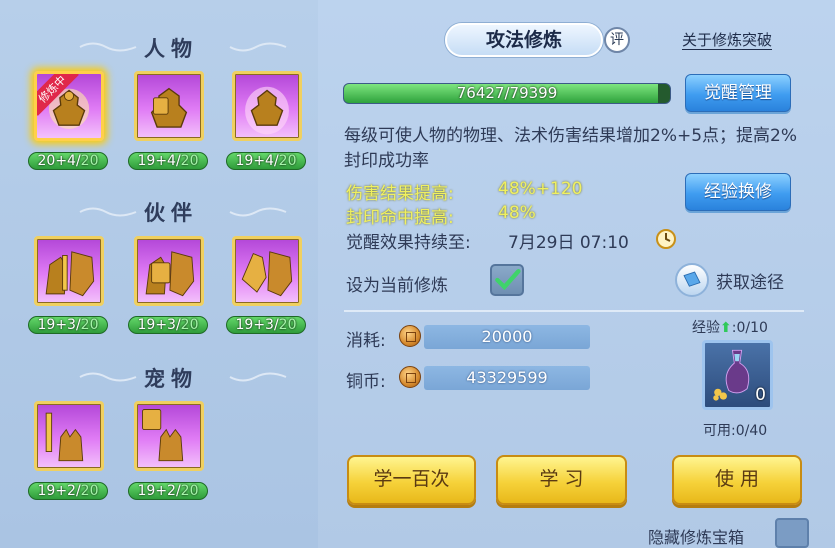  Describe the element at coordinates (400, 218) in the screenshot. I see `seal-label: 封印命中提高:` at that location.